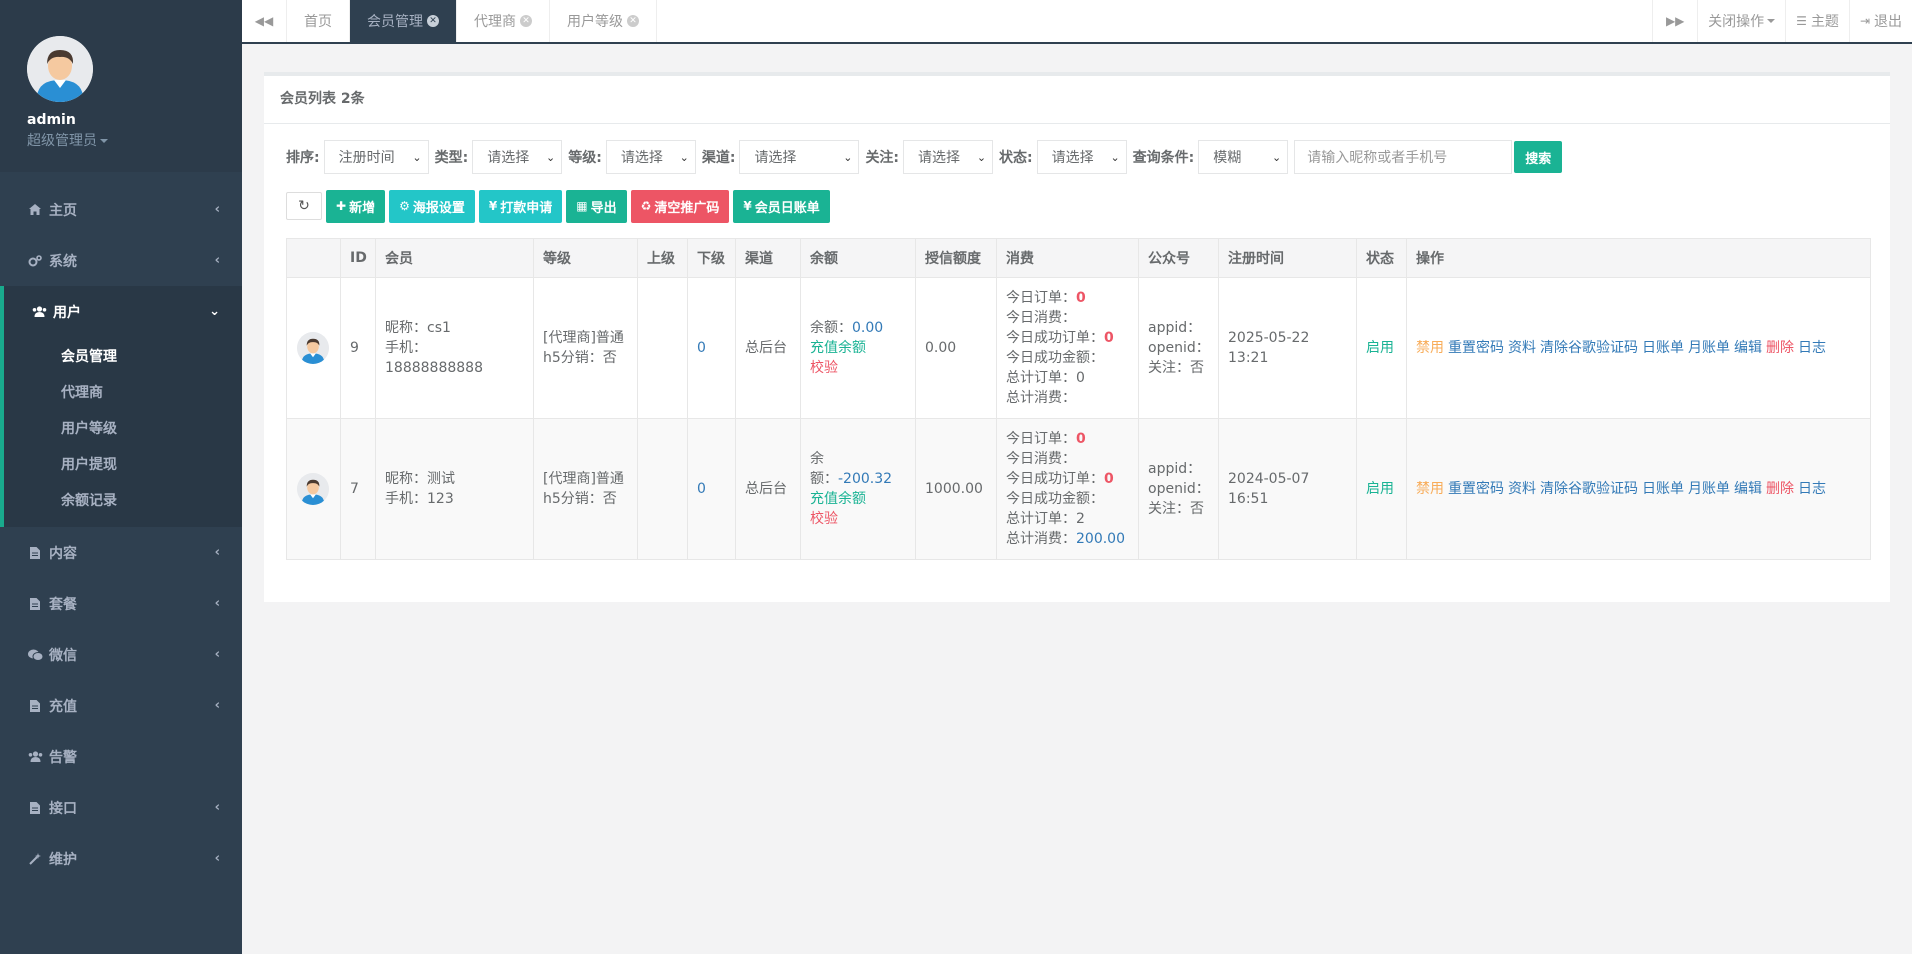 The image size is (1912, 954). What do you see at coordinates (1081, 157) in the screenshot?
I see `status-select: 请选择 ⌄` at bounding box center [1081, 157].